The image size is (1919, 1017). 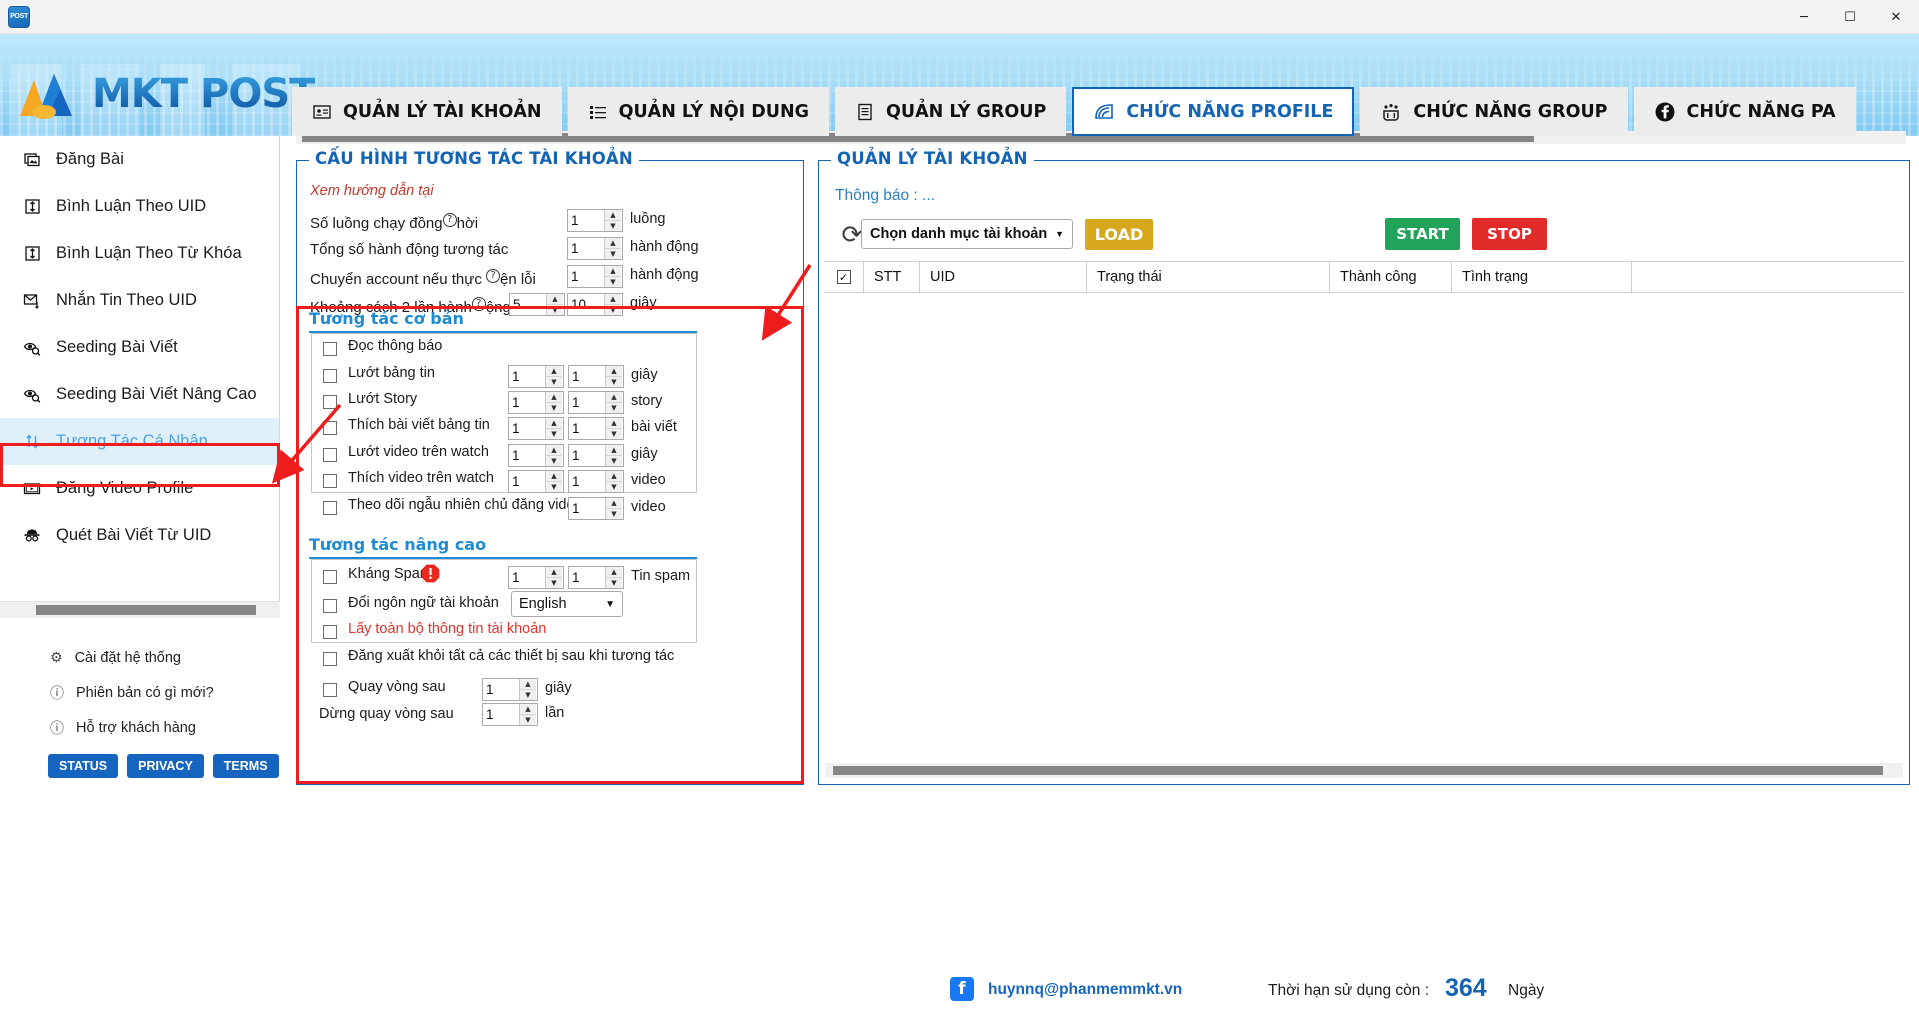 I want to click on thich-video-min-spinner: ▲▼, so click(x=536, y=481).